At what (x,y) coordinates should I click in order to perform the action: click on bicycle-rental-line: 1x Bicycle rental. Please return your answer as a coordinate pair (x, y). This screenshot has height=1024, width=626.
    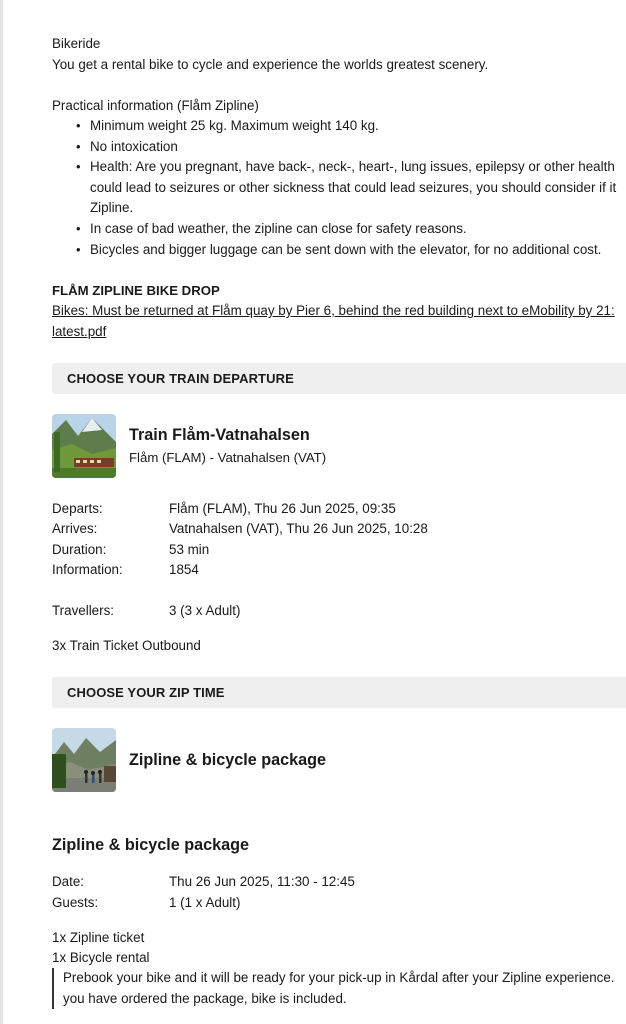
    Looking at the image, I should click on (101, 957).